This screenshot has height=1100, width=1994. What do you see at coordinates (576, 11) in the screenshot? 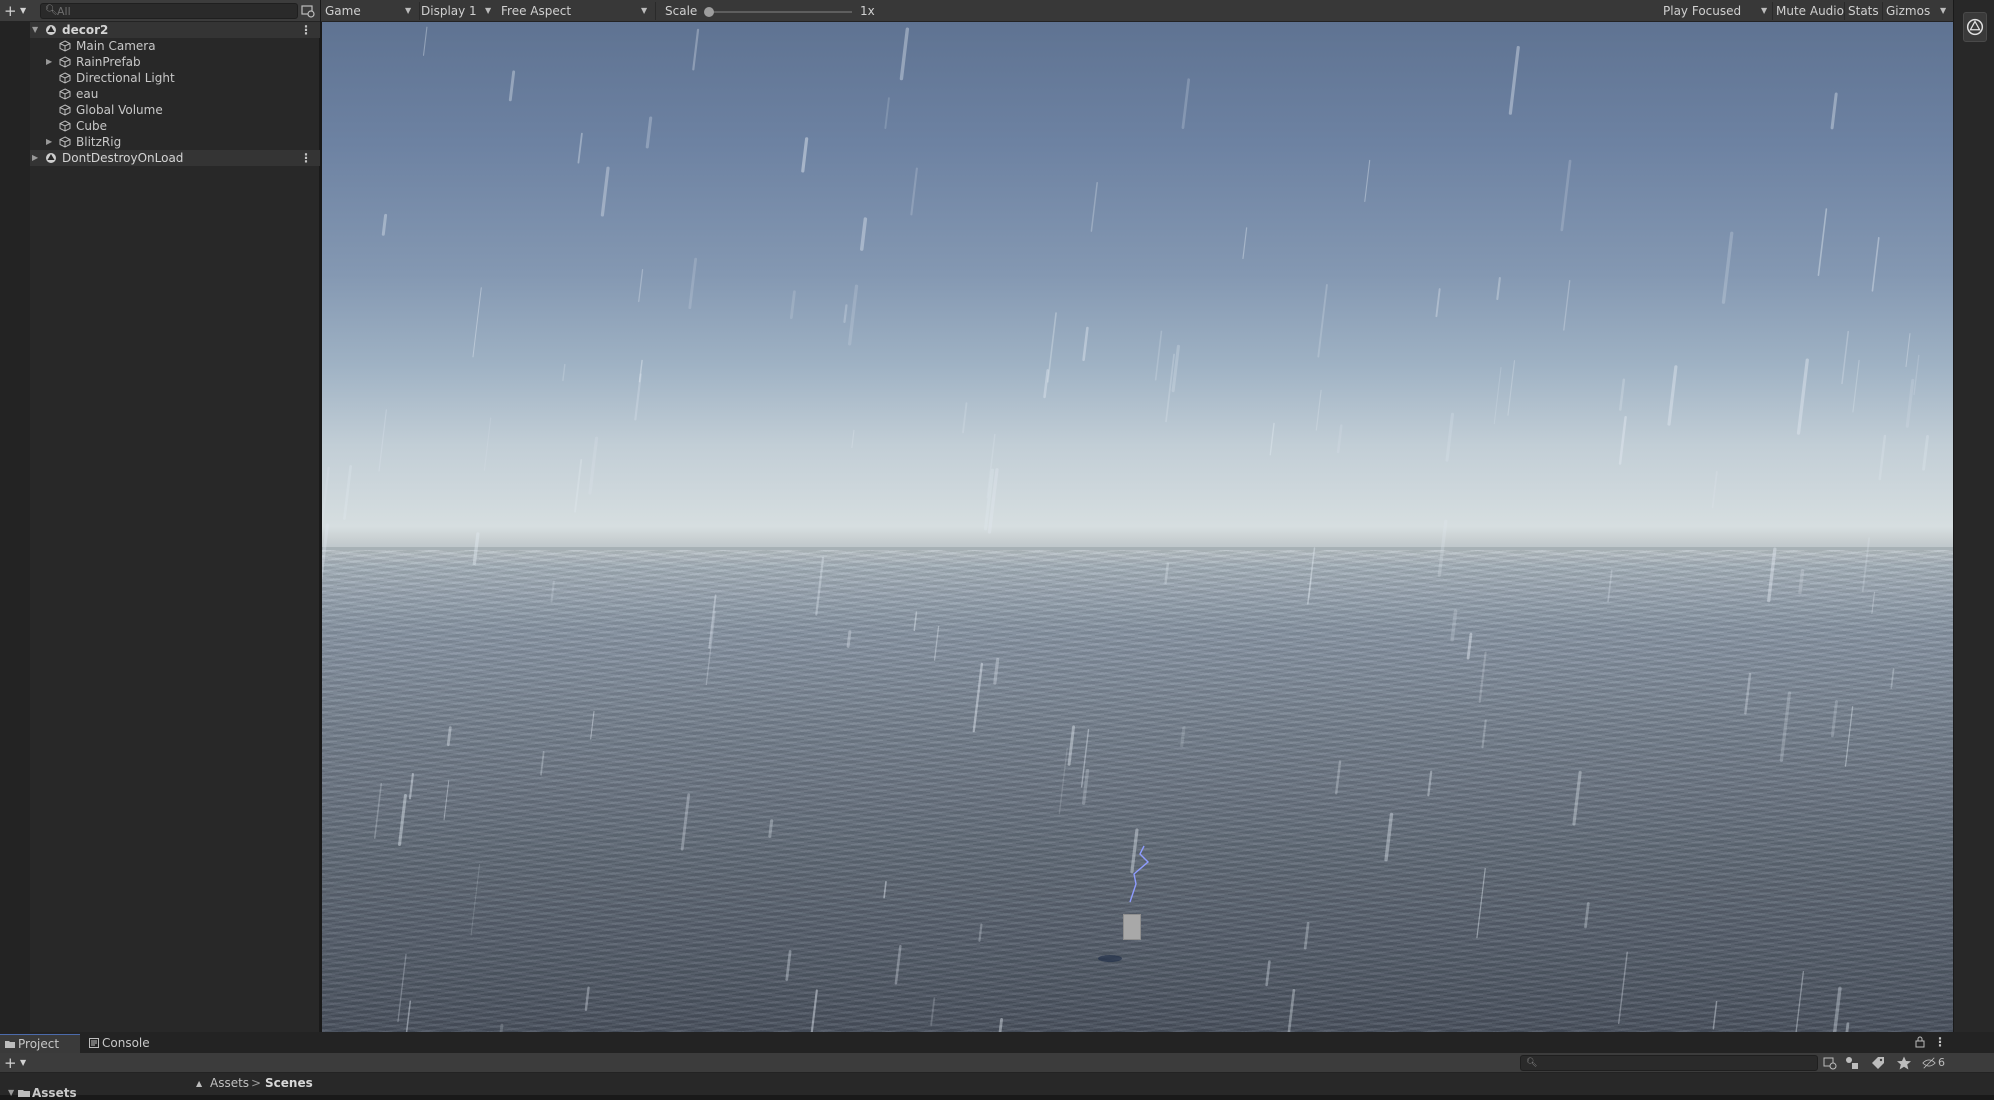
I see `aspect-dropdown: Free Aspect ▼` at bounding box center [576, 11].